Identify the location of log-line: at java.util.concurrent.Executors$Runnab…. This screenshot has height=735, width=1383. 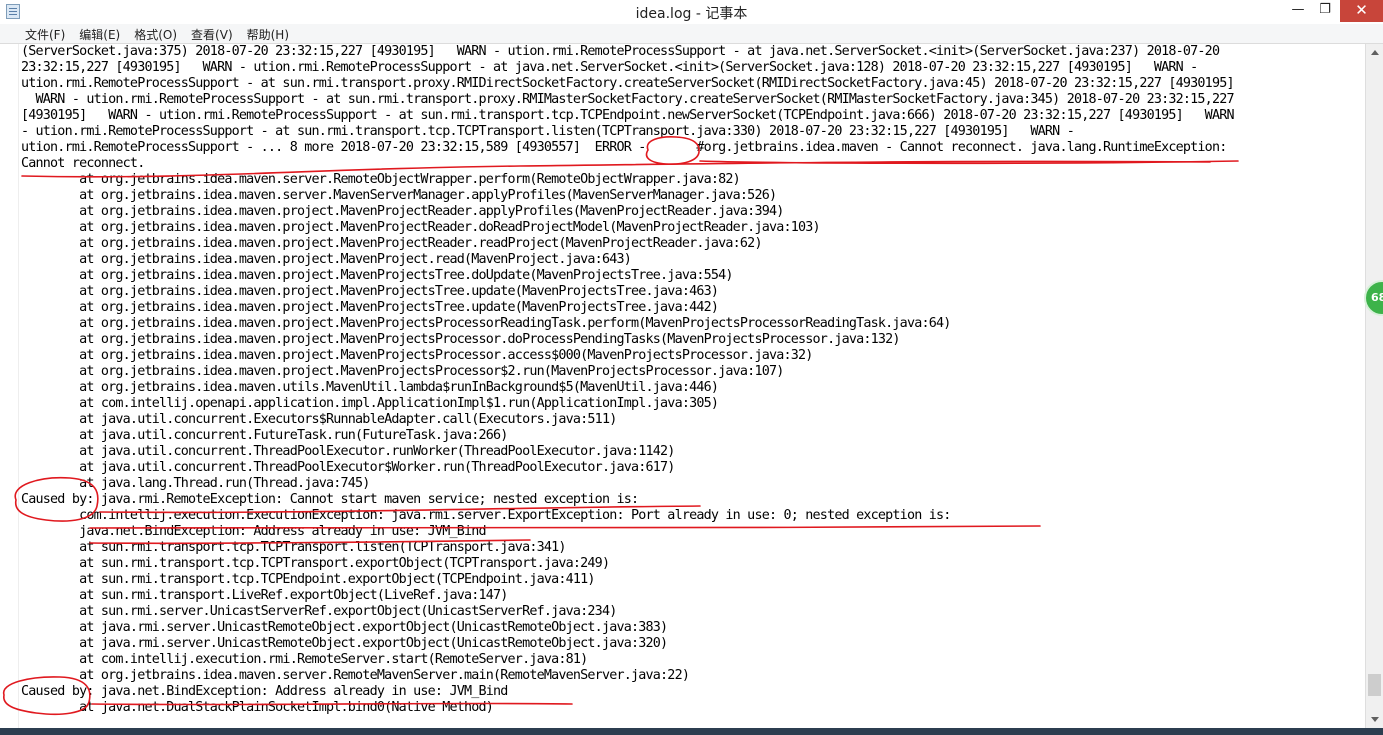
(319, 419).